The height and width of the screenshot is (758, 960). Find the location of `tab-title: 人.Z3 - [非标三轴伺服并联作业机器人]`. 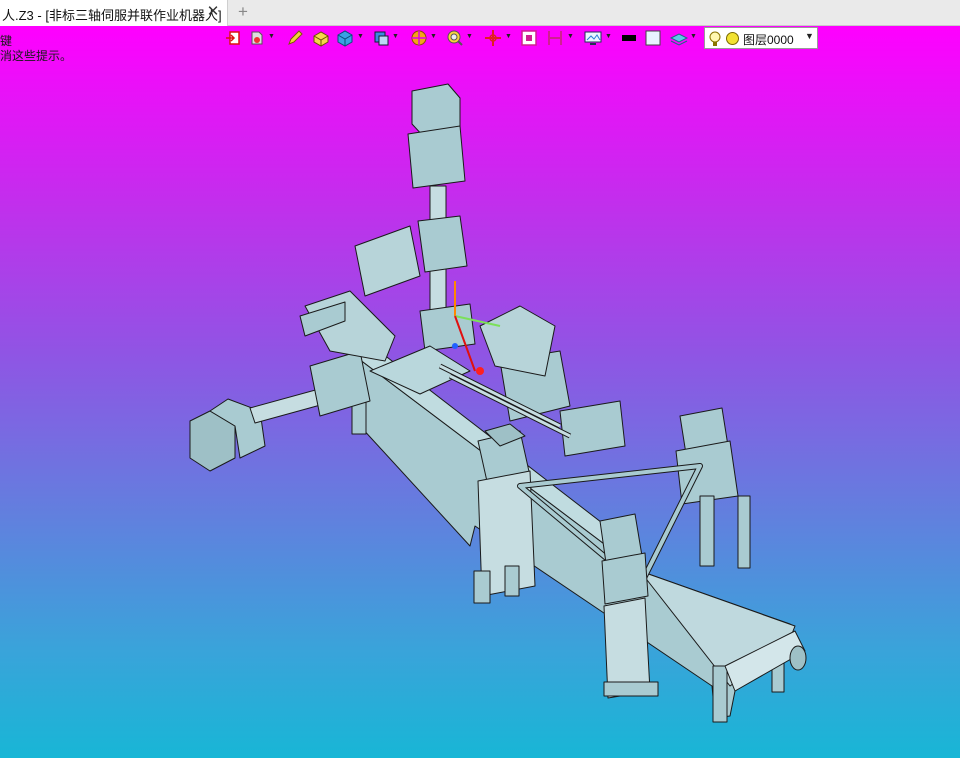

tab-title: 人.Z3 - [非标三轴伺服并联作业机器人] is located at coordinates (112, 15).